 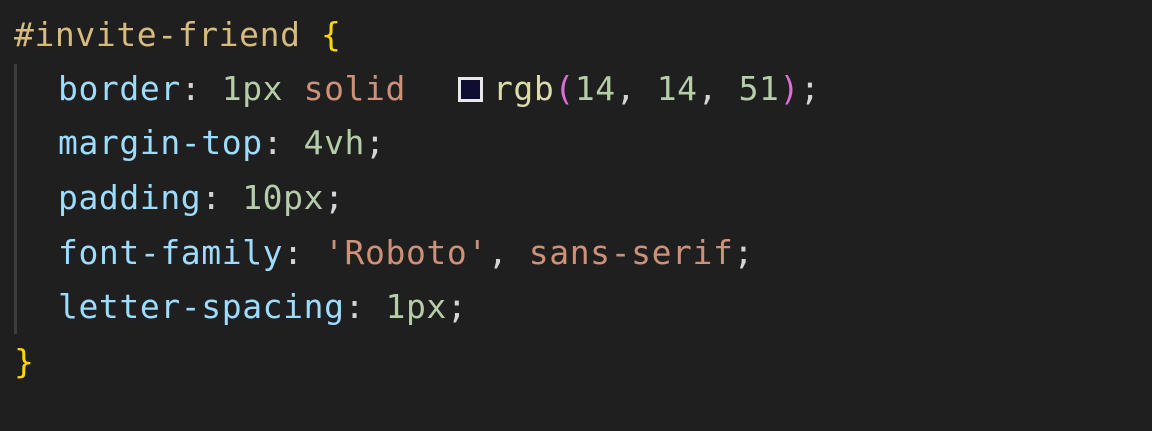 I want to click on value-font-fallback: sans-serif, so click(x=631, y=252).